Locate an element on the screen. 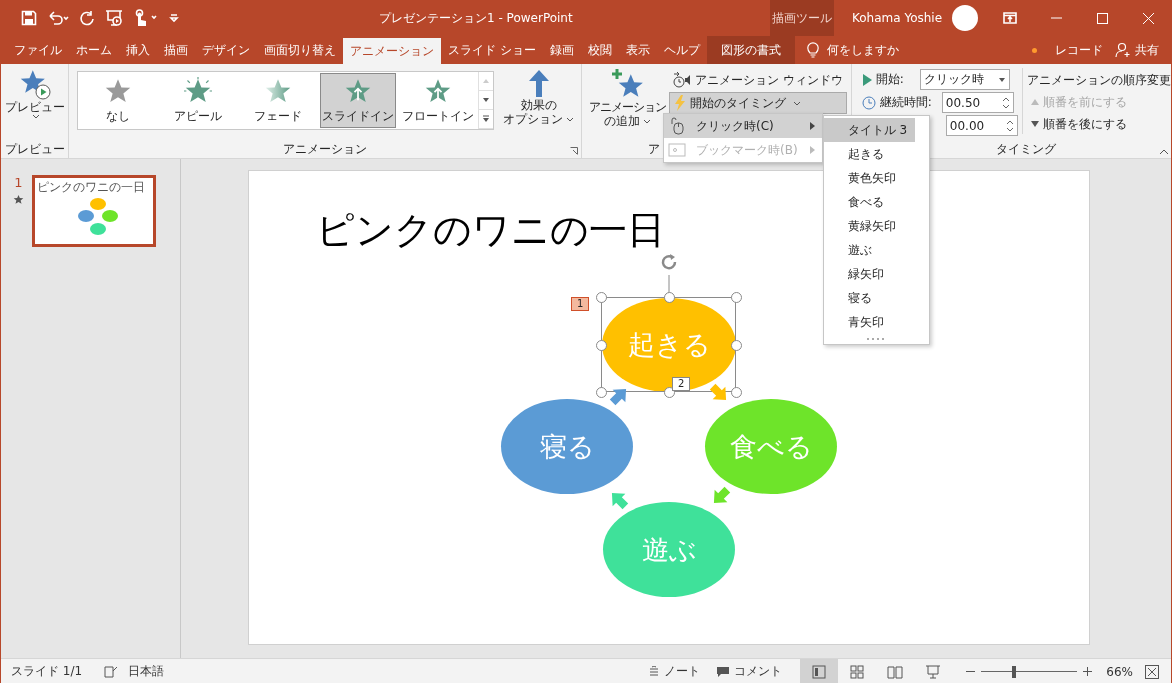 This screenshot has width=1172, height=683. customize-icon is located at coordinates (174, 18).